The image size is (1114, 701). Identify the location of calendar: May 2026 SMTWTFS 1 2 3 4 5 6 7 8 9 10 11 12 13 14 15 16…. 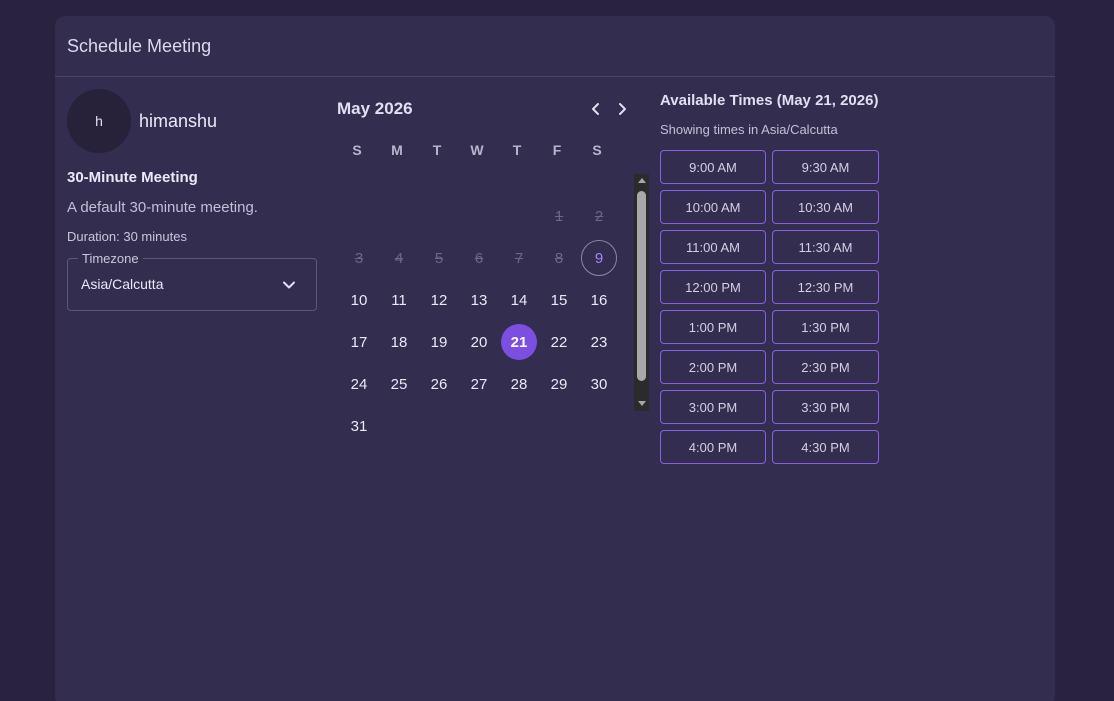
(490, 265).